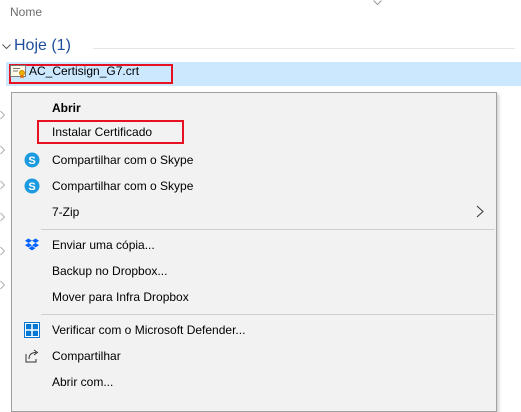 This screenshot has width=521, height=412. Describe the element at coordinates (32, 356) in the screenshot. I see `share-icon` at that location.